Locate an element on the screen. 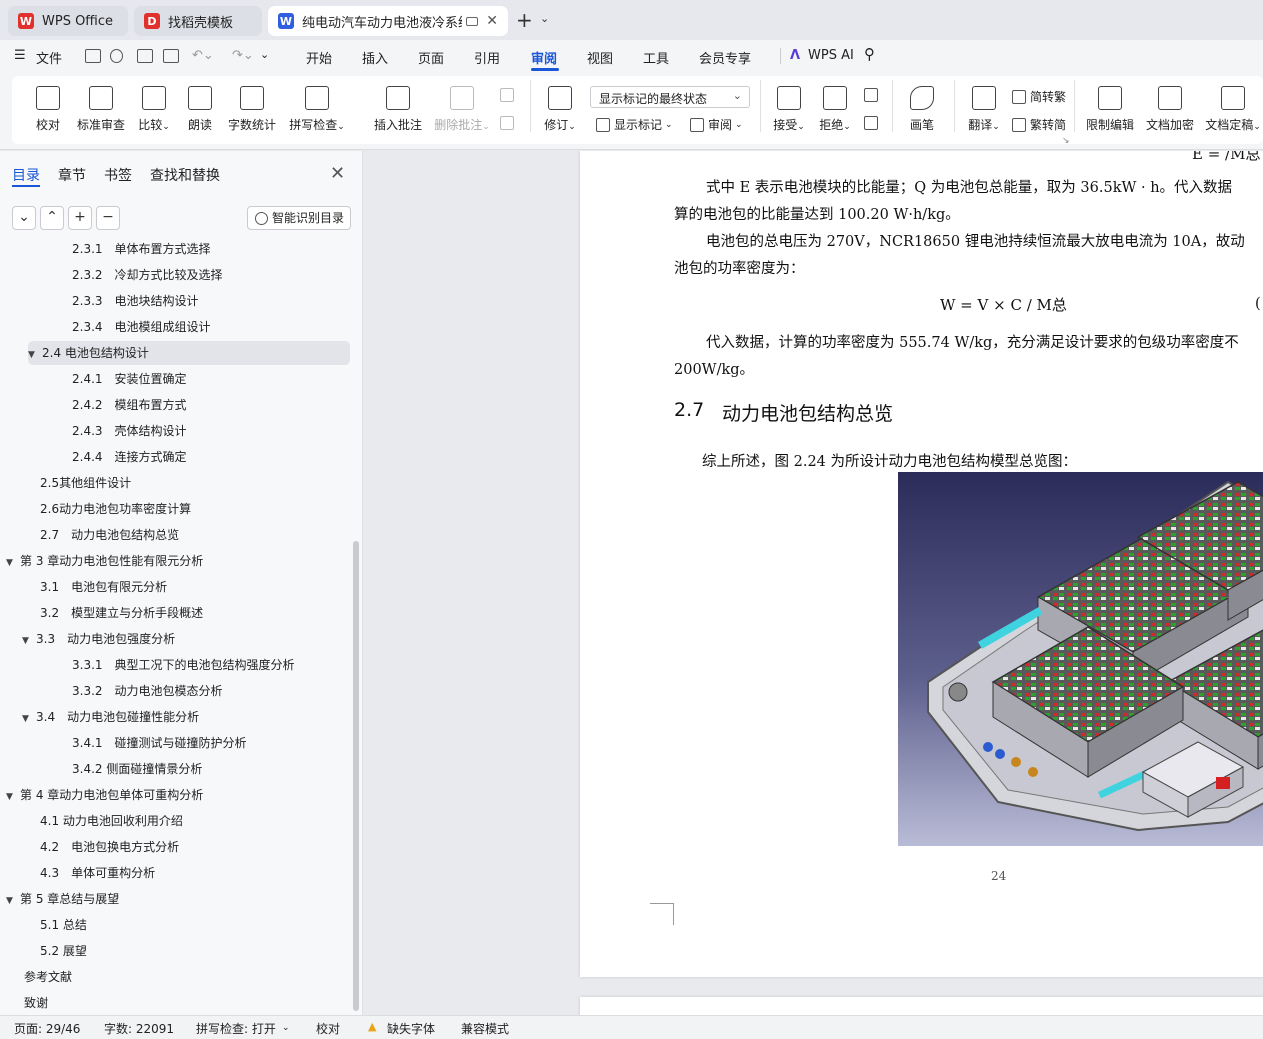  search-icon: ⚲ is located at coordinates (869, 54).